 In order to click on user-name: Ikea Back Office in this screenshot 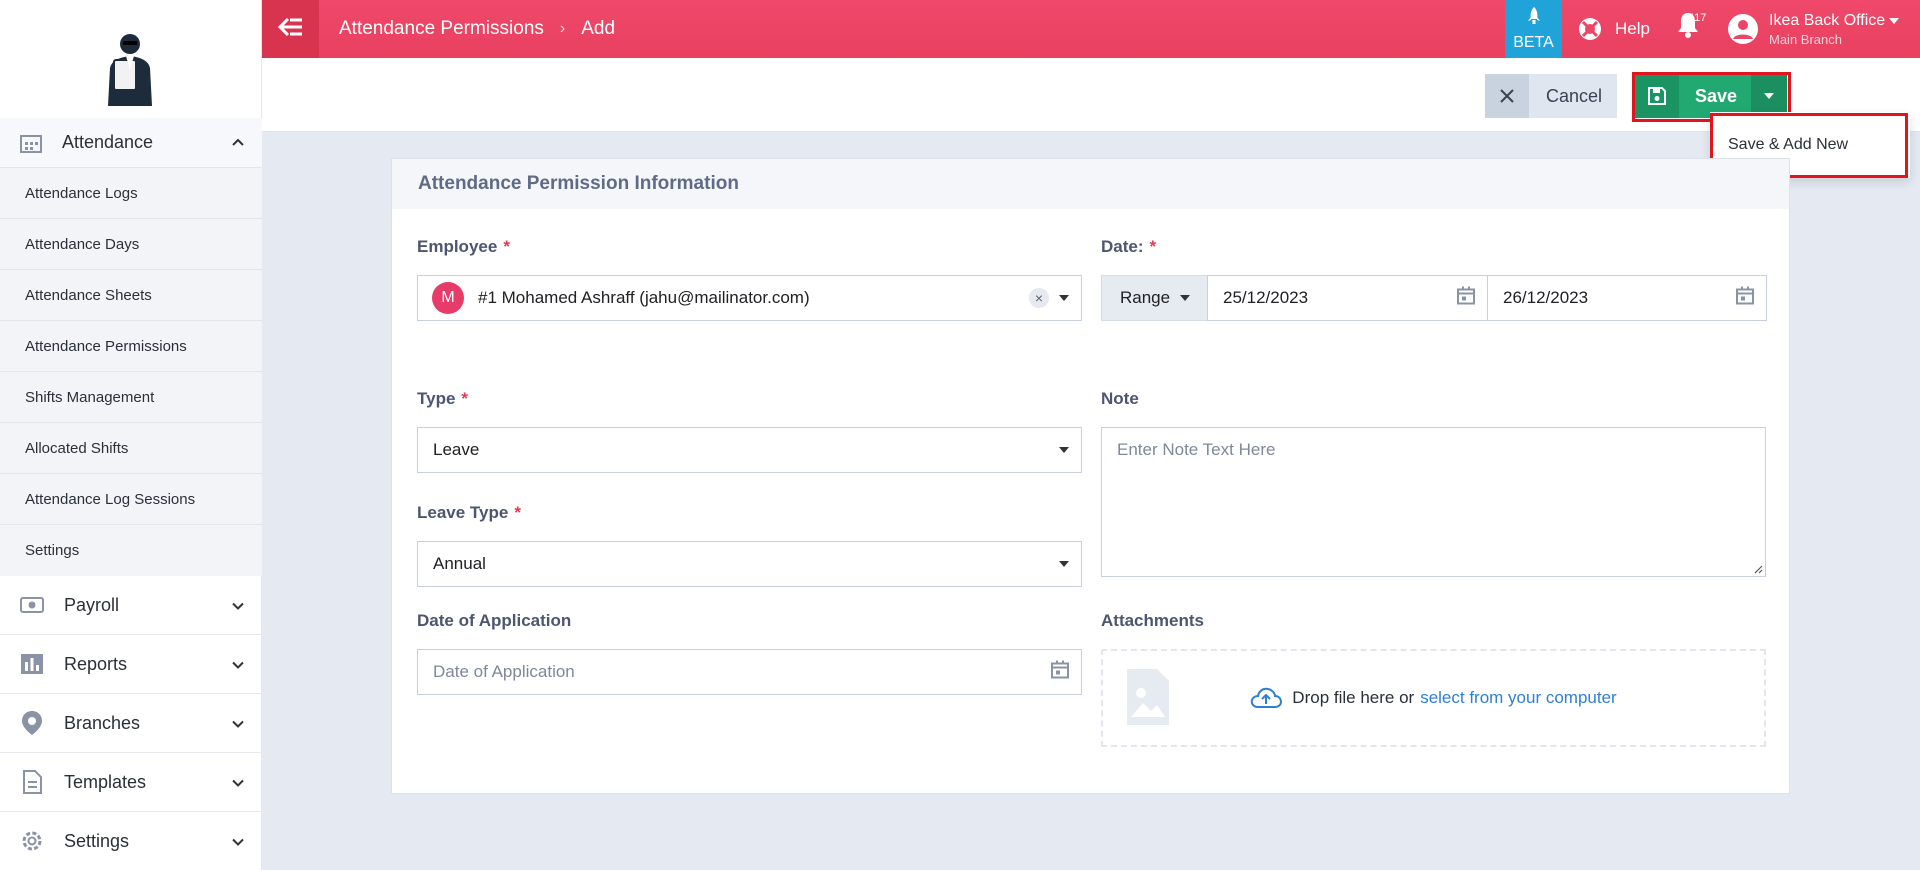, I will do `click(1827, 20)`.